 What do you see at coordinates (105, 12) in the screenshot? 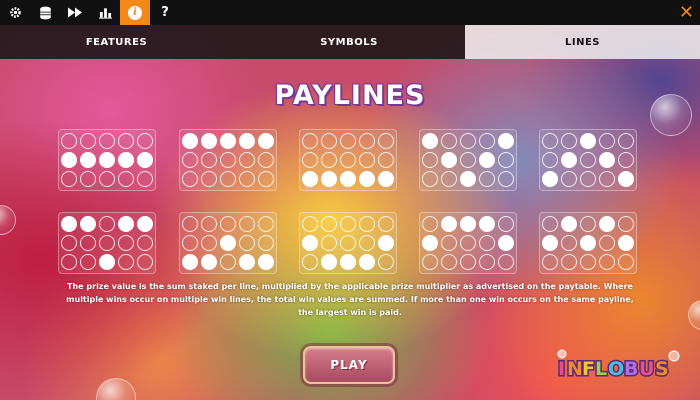
I see `bar-chart-icon` at bounding box center [105, 12].